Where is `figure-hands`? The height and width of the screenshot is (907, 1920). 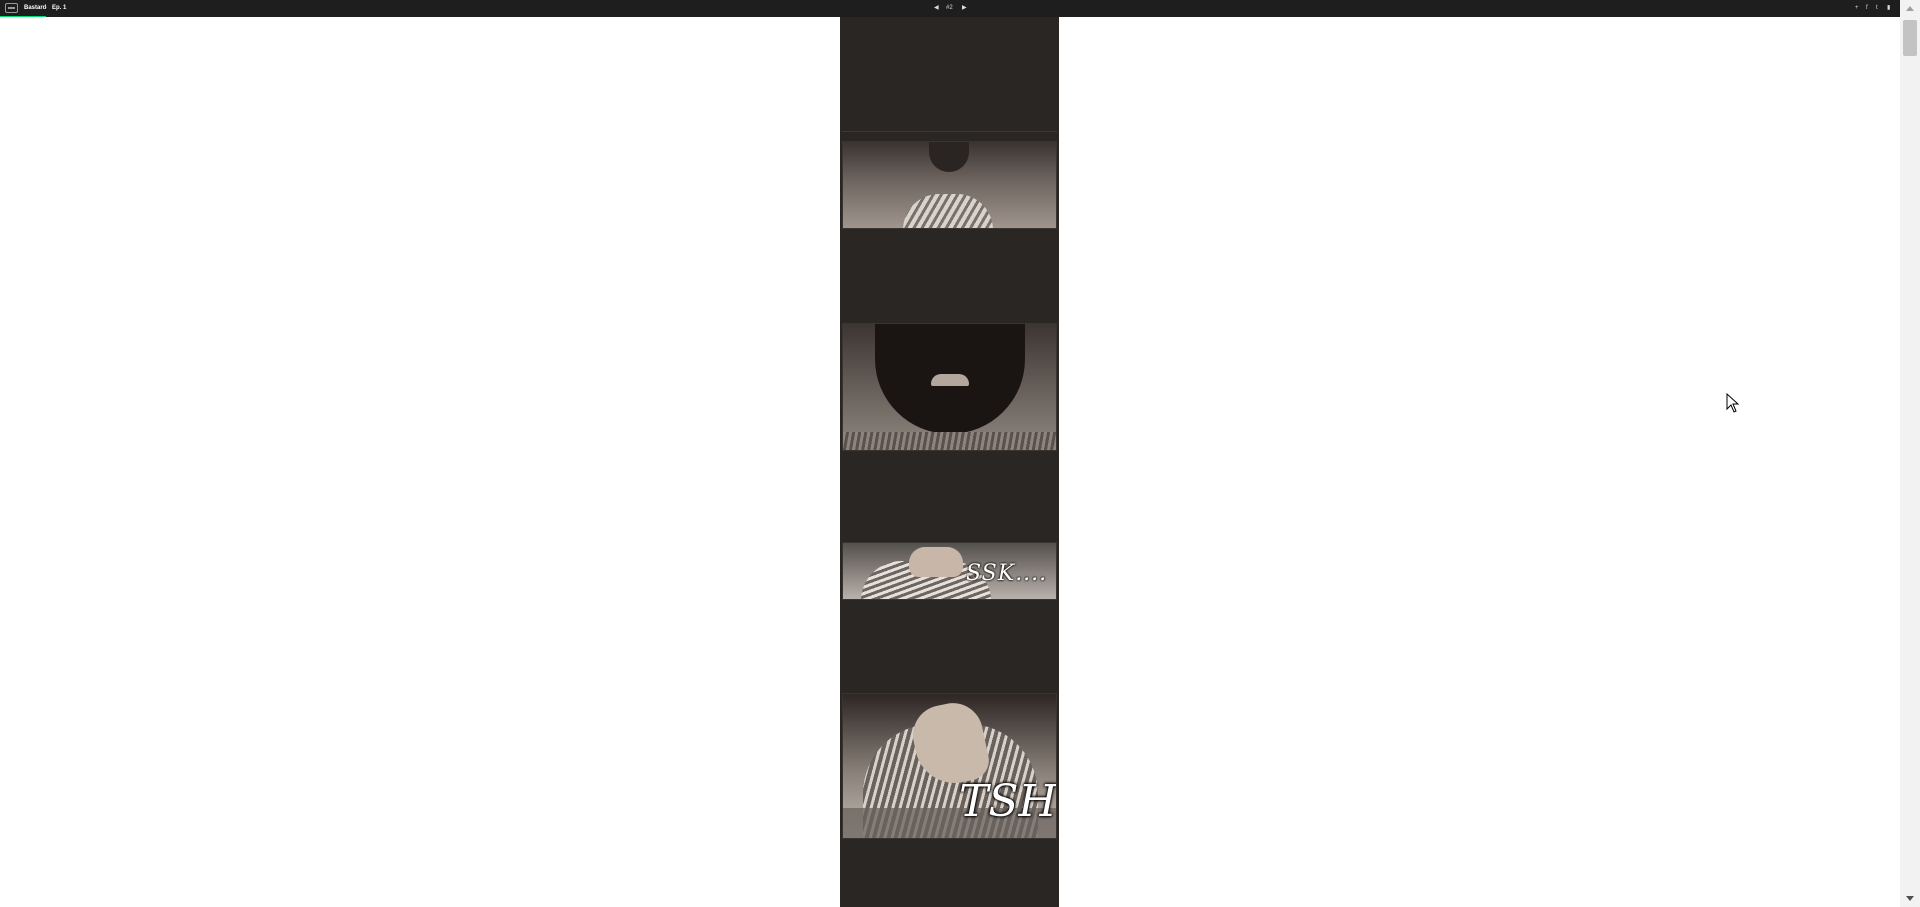 figure-hands is located at coordinates (948, 211).